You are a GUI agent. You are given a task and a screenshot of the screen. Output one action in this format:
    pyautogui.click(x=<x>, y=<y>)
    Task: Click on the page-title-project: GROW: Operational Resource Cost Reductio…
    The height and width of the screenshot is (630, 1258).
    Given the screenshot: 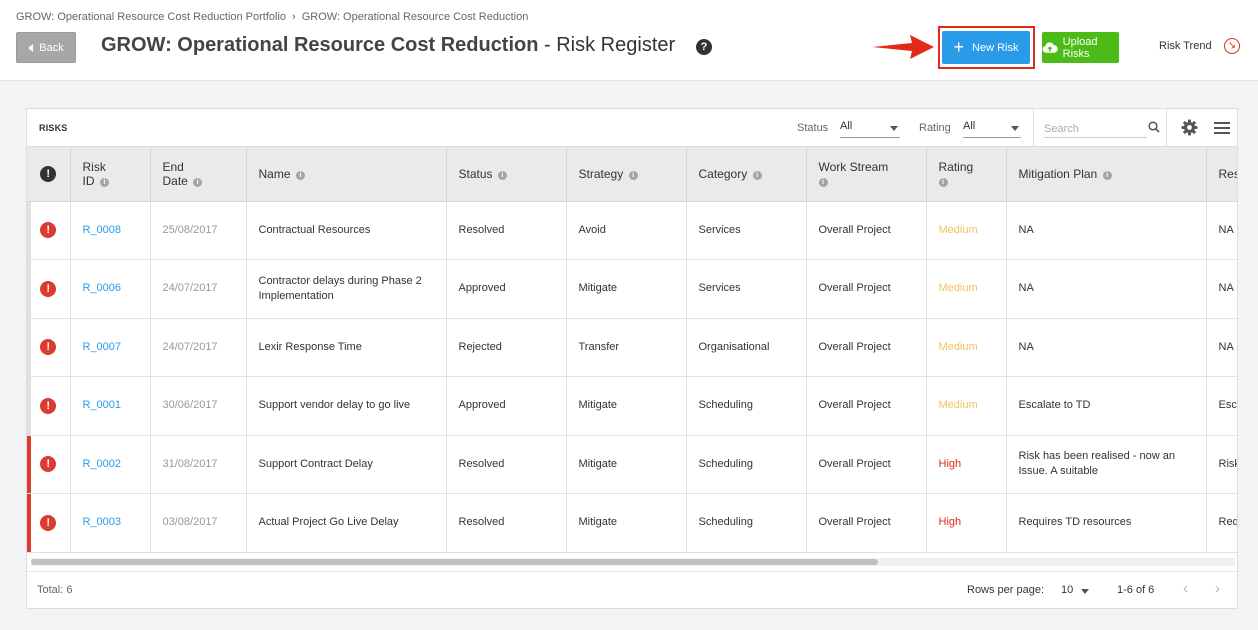 What is the action you would take?
    pyautogui.click(x=320, y=45)
    